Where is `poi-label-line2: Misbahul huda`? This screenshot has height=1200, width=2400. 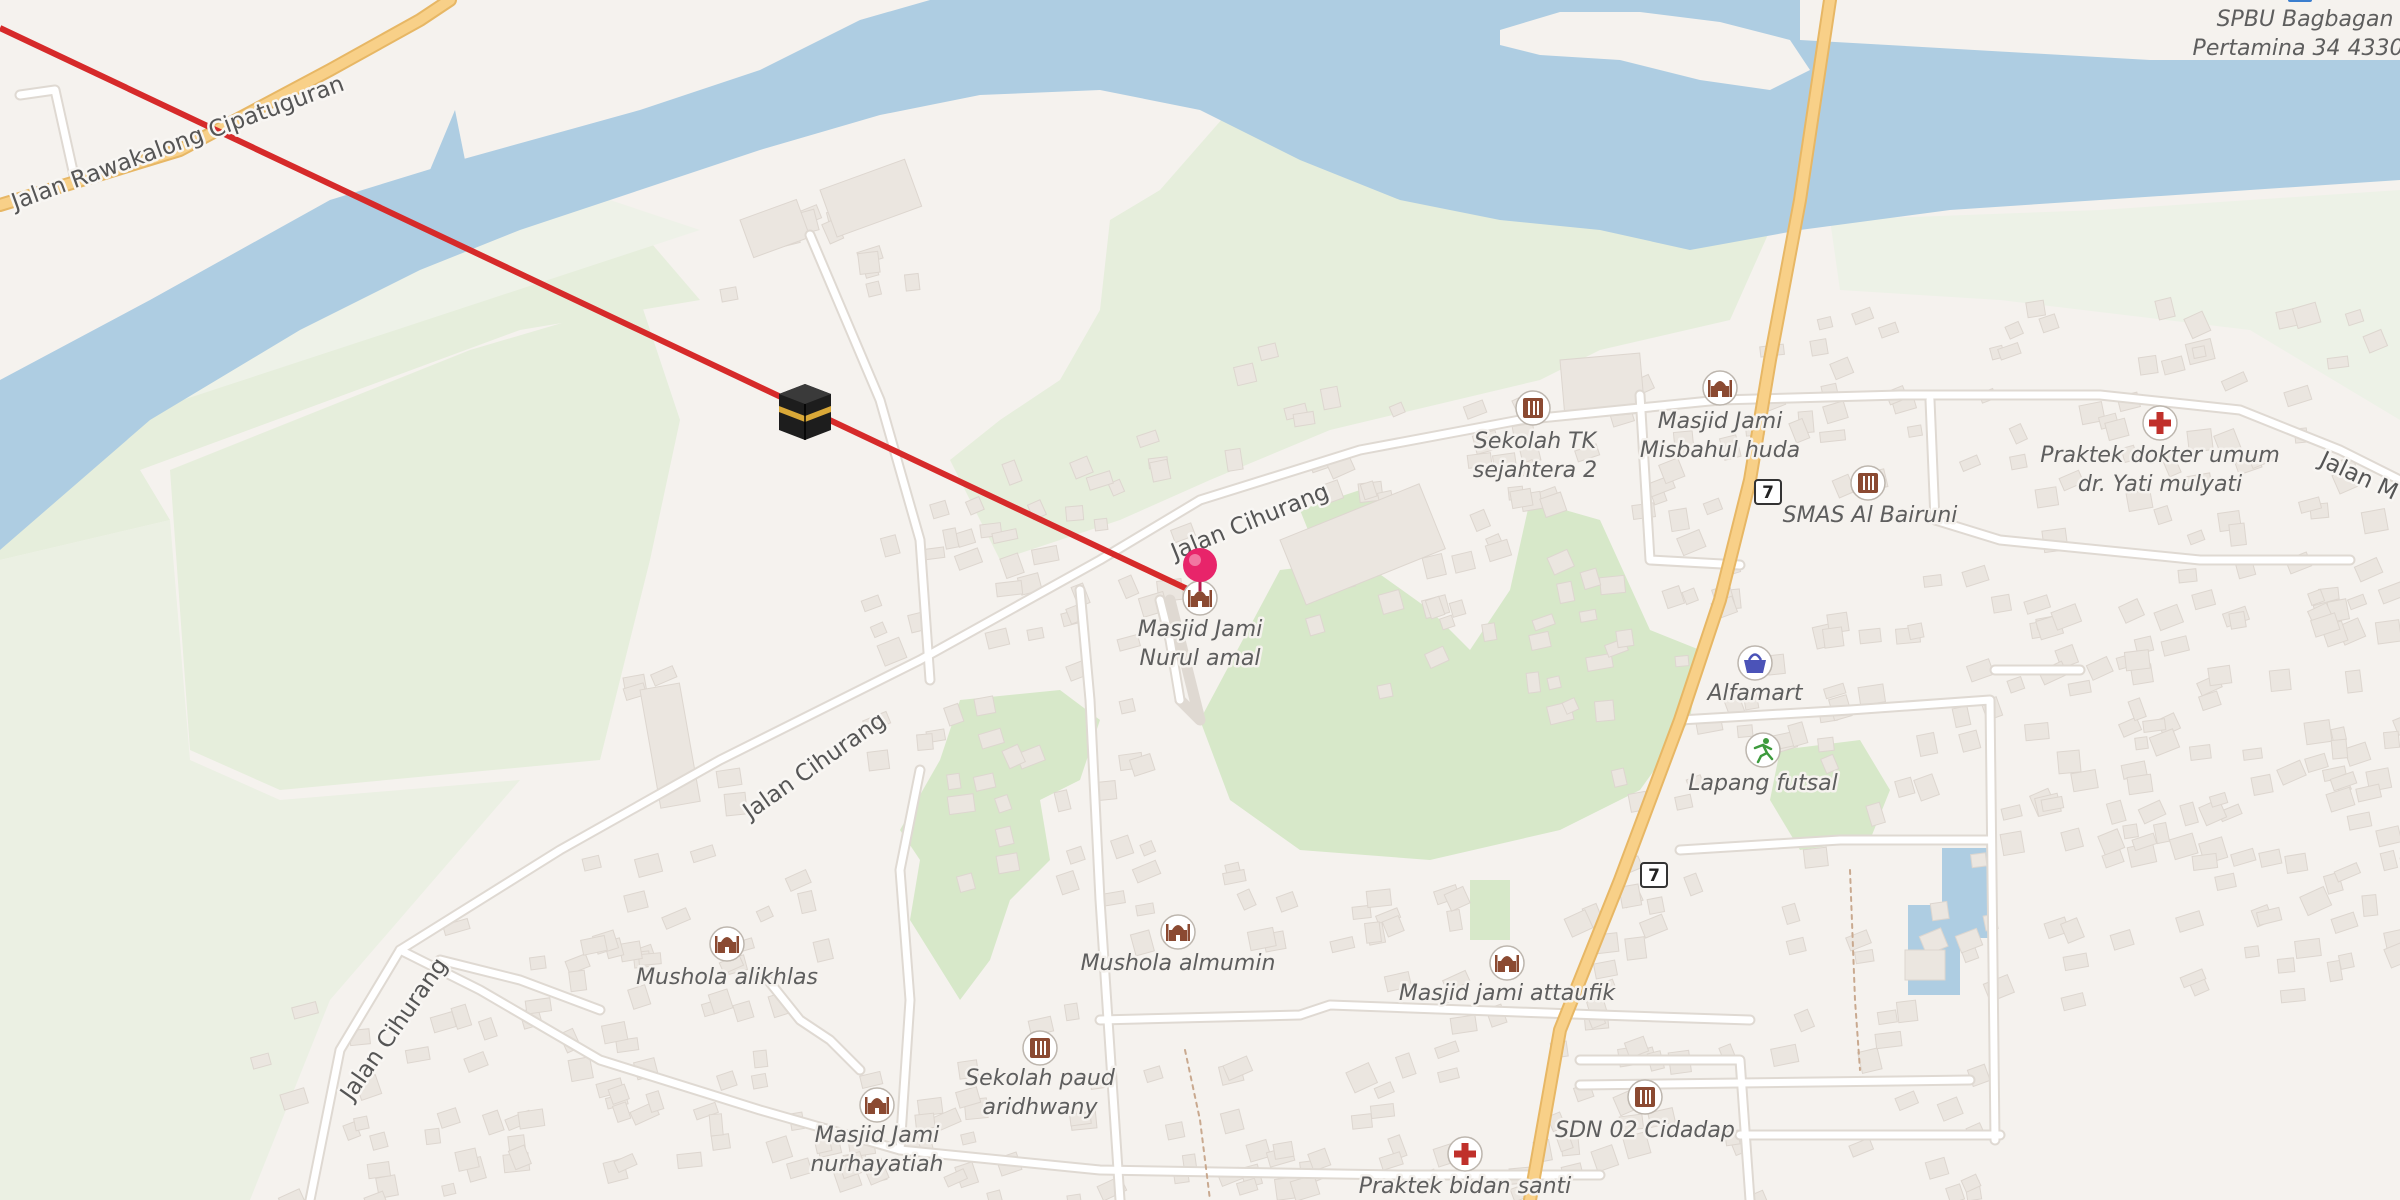
poi-label-line2: Misbahul huda is located at coordinates (1720, 450).